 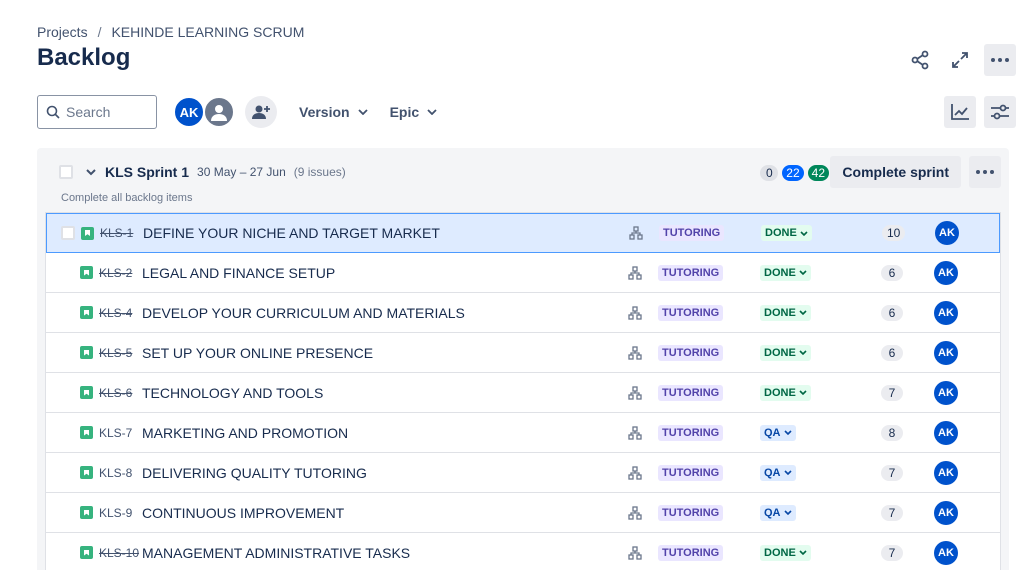 What do you see at coordinates (985, 172) in the screenshot?
I see `sprint-more-button` at bounding box center [985, 172].